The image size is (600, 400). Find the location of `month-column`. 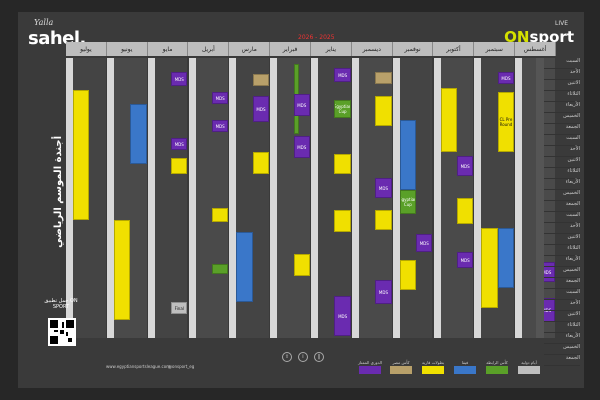

month-column is located at coordinates (171, 198).